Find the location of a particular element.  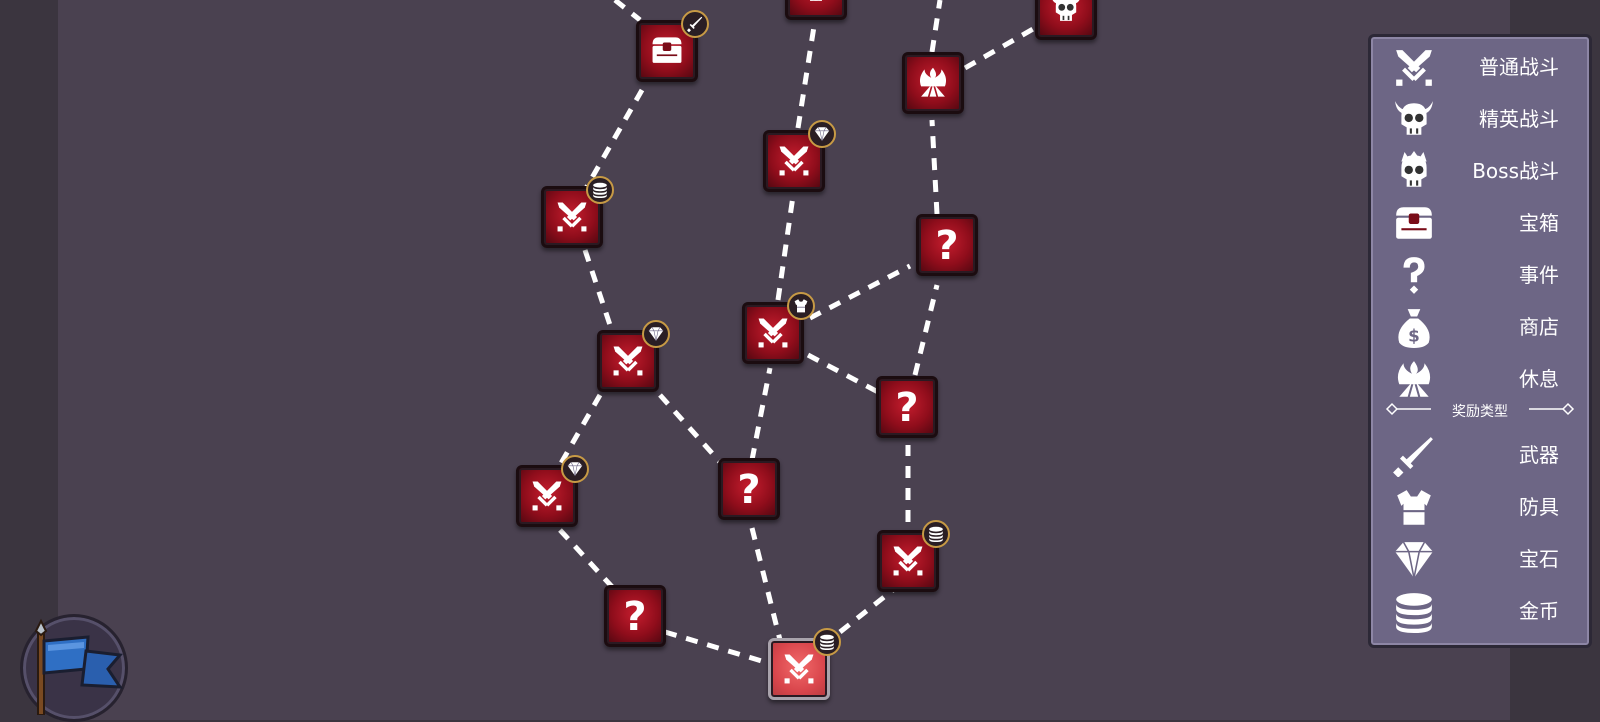

map-node-rest is located at coordinates (933, 83).